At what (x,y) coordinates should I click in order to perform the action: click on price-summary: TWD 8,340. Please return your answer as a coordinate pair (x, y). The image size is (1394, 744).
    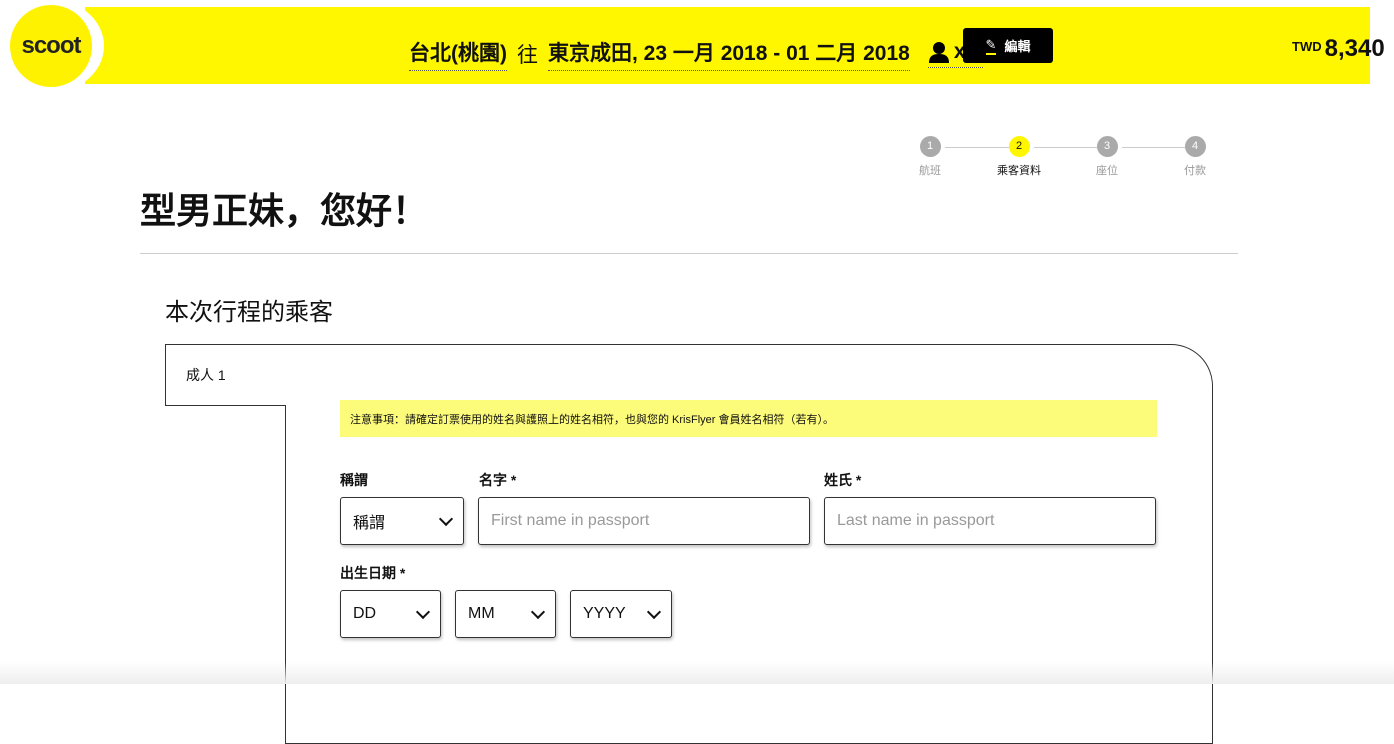
    Looking at the image, I should click on (1343, 49).